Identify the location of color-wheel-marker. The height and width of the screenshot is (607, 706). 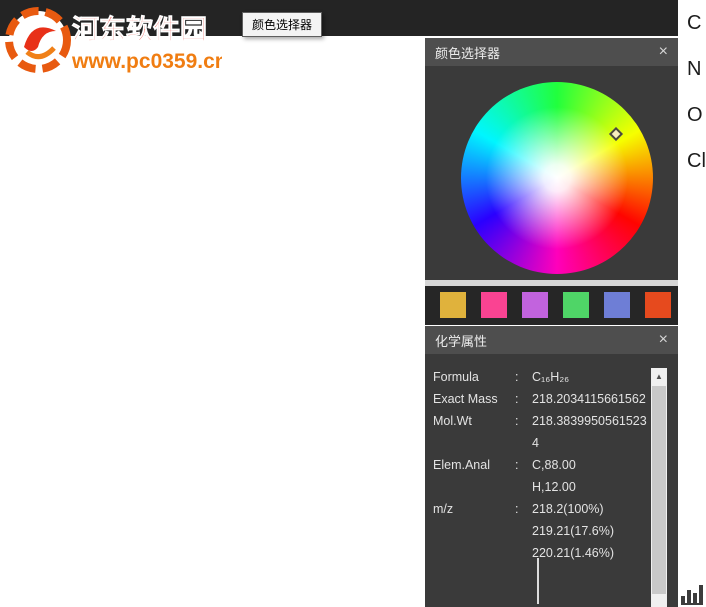
(616, 134).